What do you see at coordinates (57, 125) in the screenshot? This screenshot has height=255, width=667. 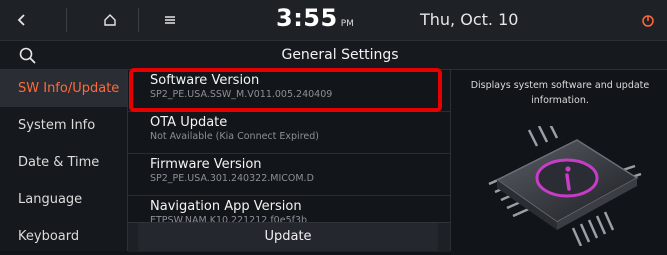 I see `sidebar-item-label: System Info` at bounding box center [57, 125].